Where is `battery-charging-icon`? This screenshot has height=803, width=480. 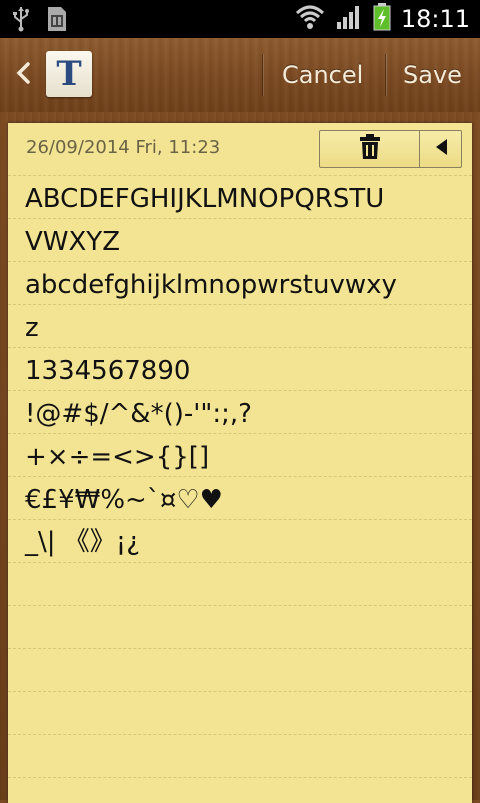 battery-charging-icon is located at coordinates (382, 19).